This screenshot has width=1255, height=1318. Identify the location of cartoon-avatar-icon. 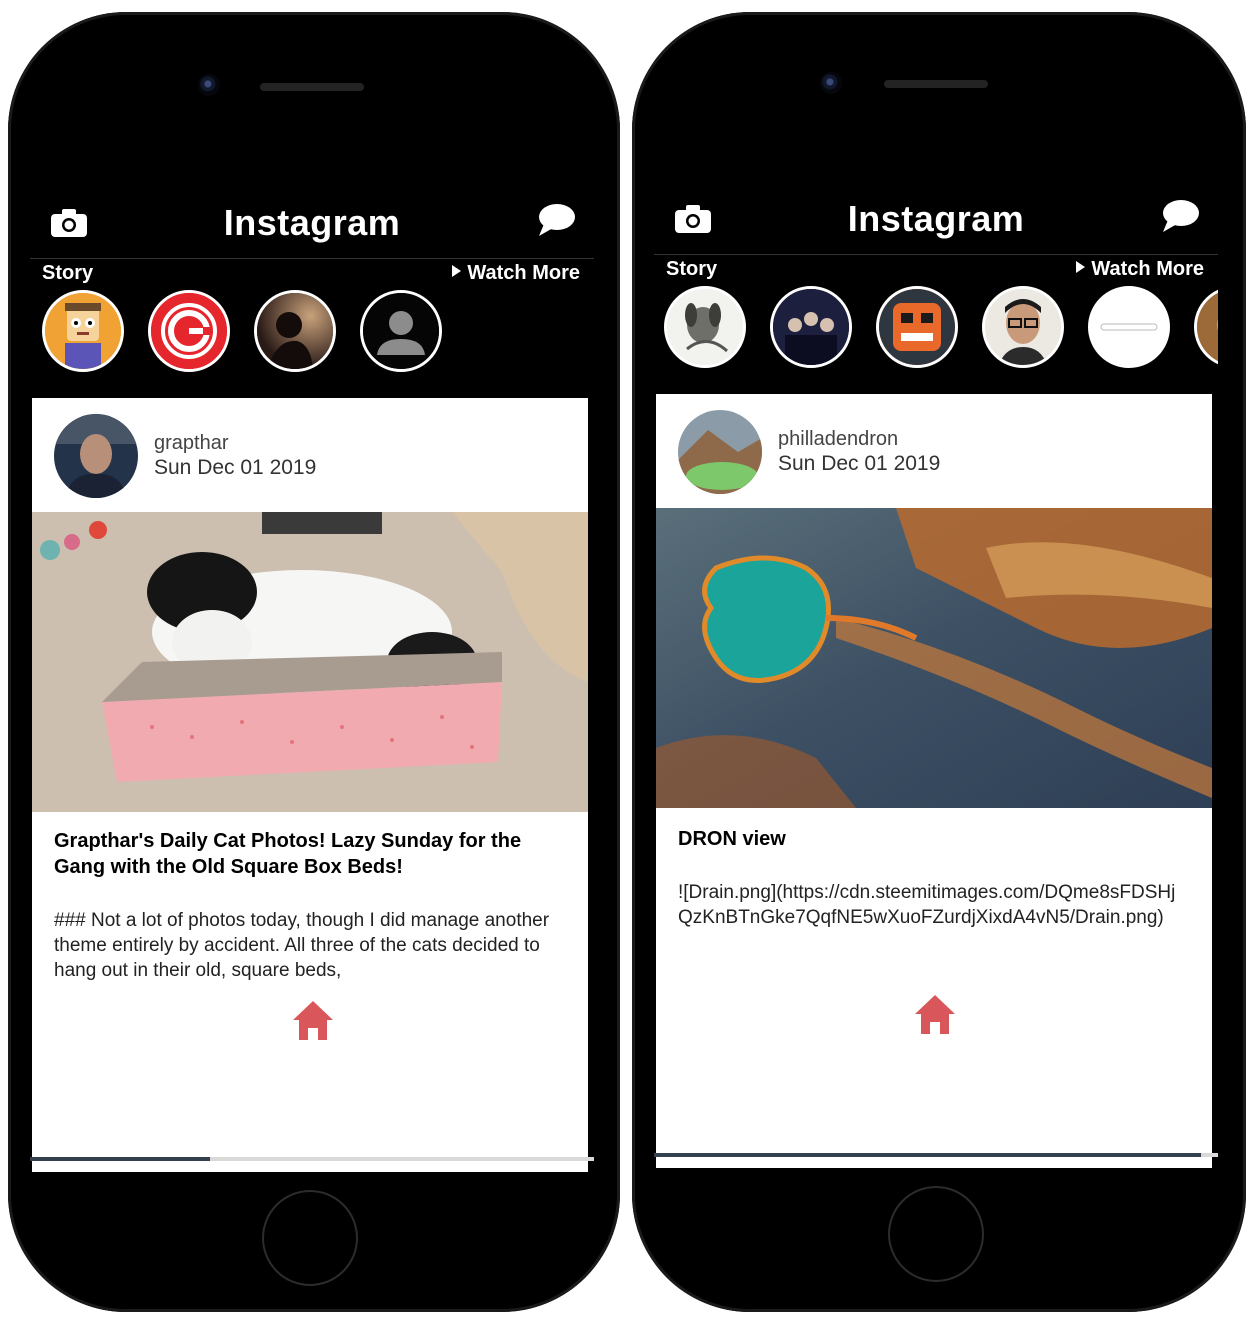
(83, 331).